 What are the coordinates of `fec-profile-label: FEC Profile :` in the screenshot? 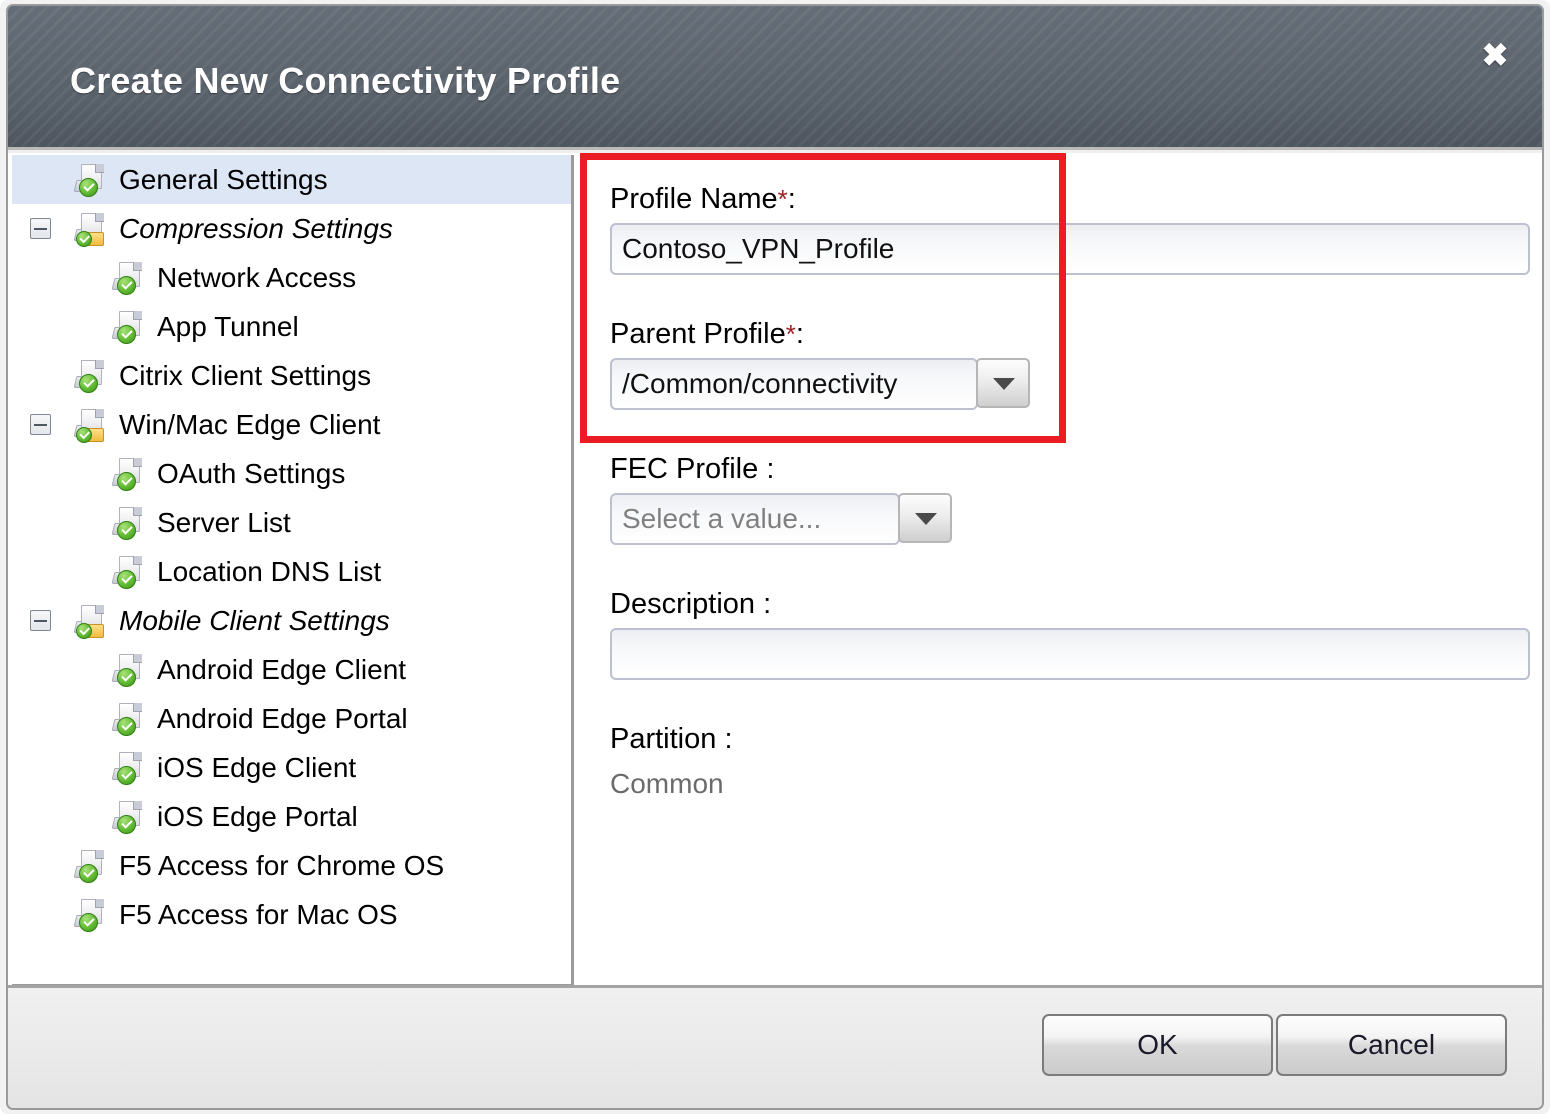 It's located at (692, 469).